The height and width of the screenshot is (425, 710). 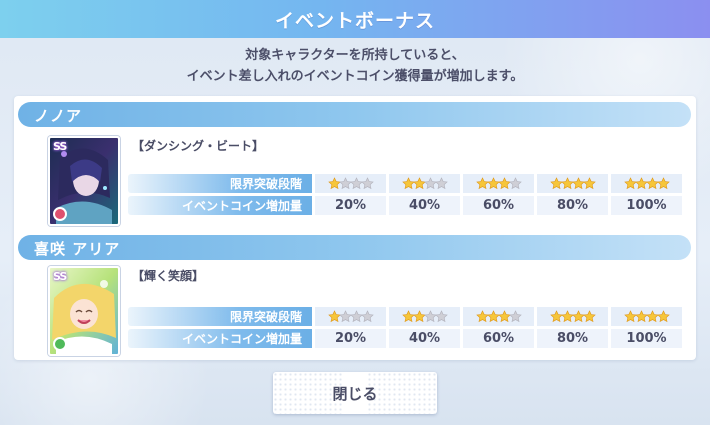 I want to click on close-button-label: 閉じる, so click(x=355, y=393).